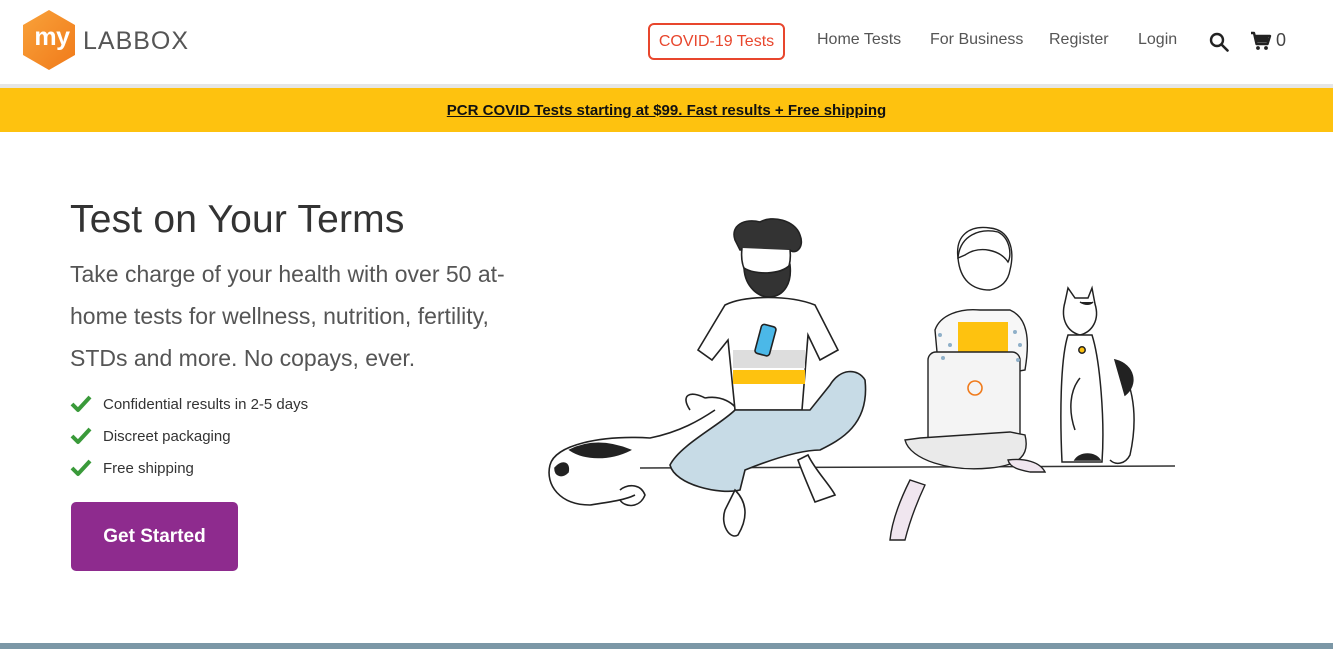 Image resolution: width=1333 pixels, height=649 pixels. What do you see at coordinates (1079, 40) in the screenshot?
I see `nav-link-register: Register` at bounding box center [1079, 40].